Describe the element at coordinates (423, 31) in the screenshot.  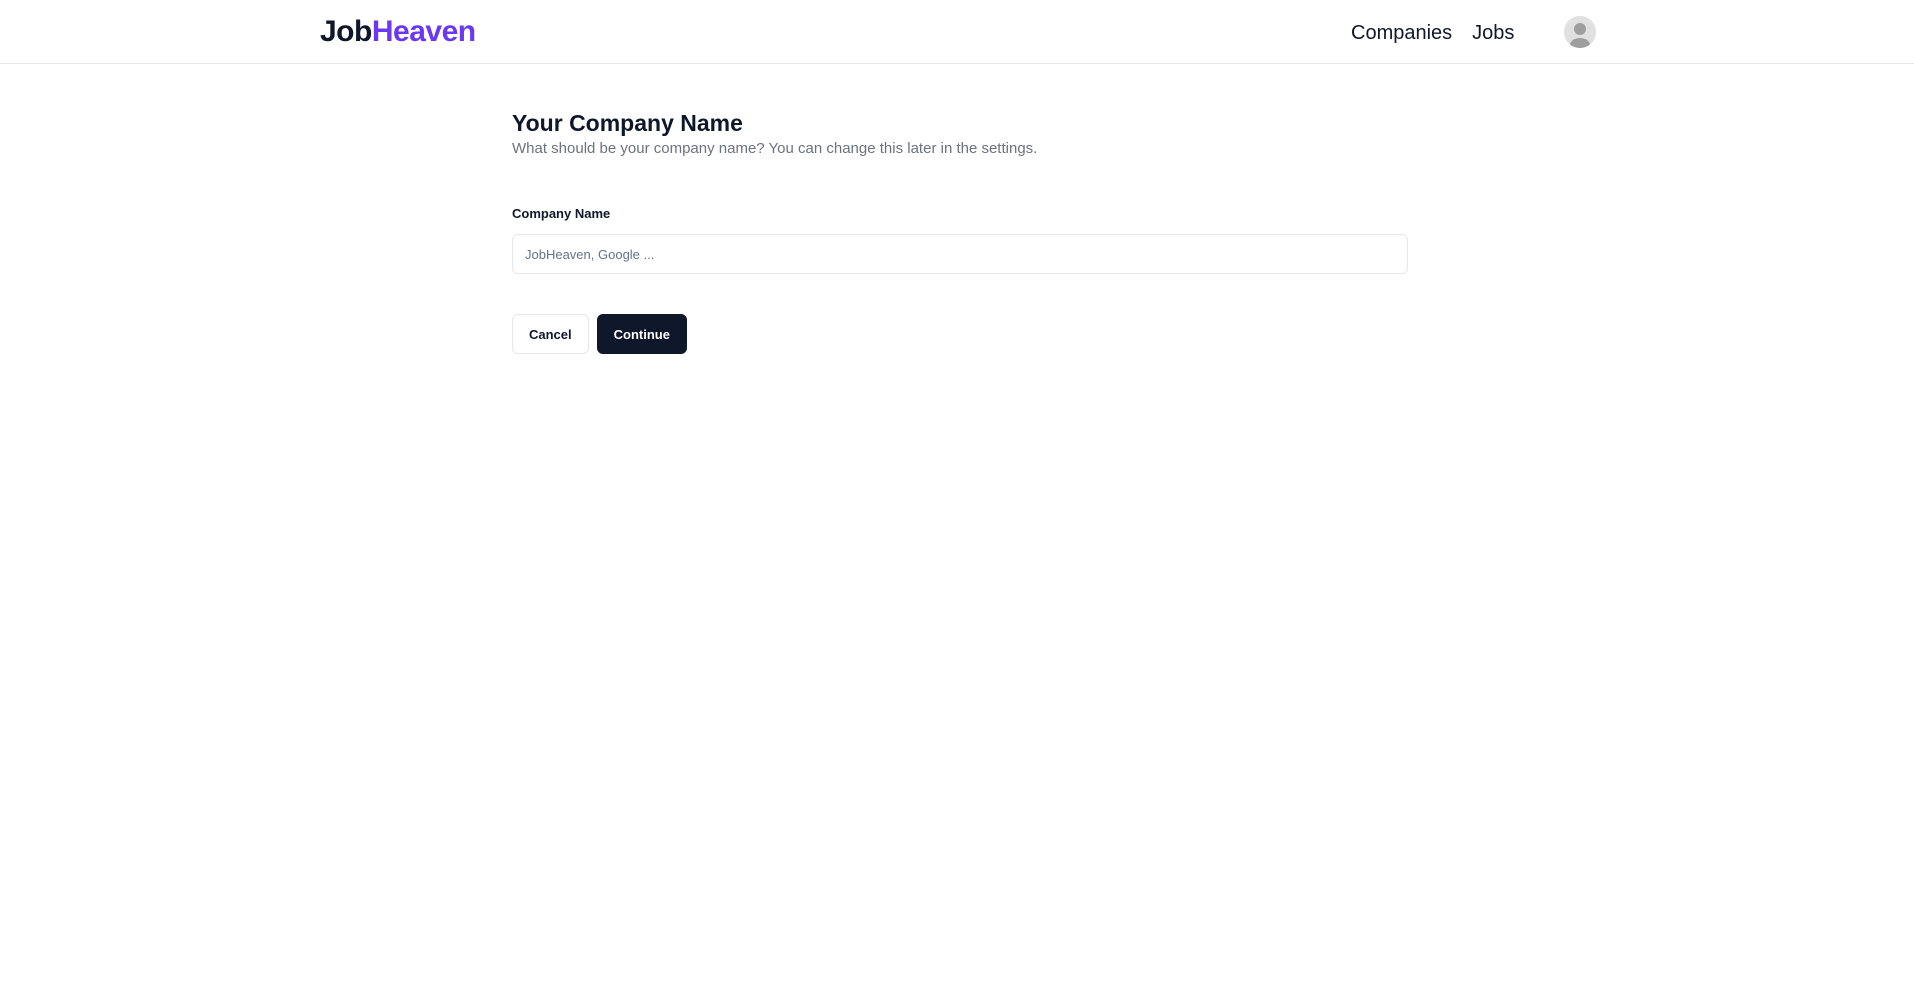
I see `logo-part-heaven: Heaven` at that location.